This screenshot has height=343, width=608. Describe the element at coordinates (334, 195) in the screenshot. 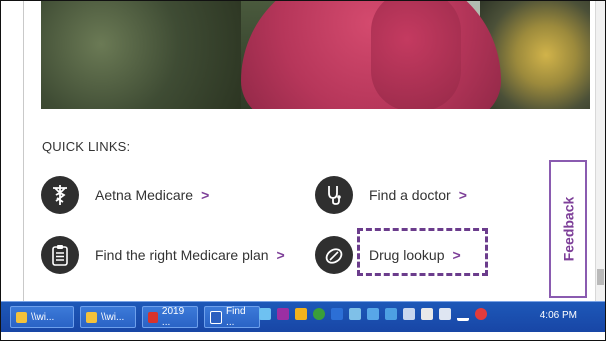

I see `stethoscope-icon` at that location.